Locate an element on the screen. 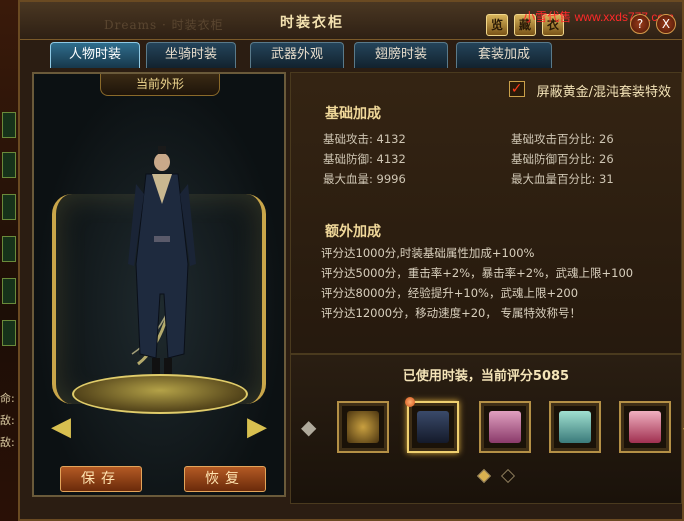  save-button: 保存 is located at coordinates (101, 479).